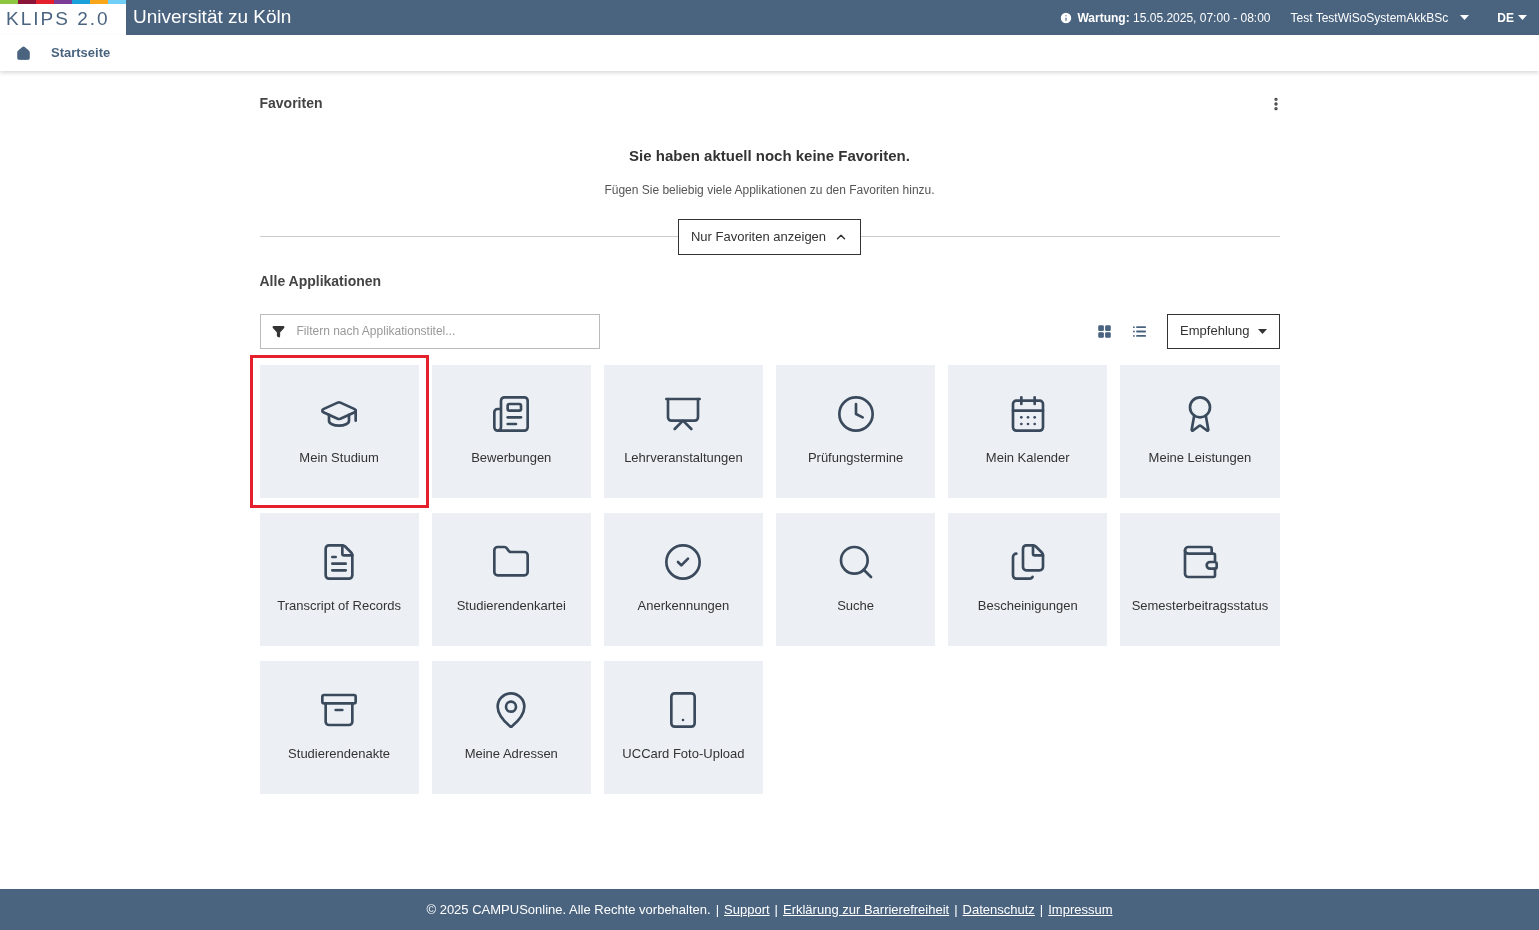  I want to click on section-title: Alle Applikationen, so click(321, 281).